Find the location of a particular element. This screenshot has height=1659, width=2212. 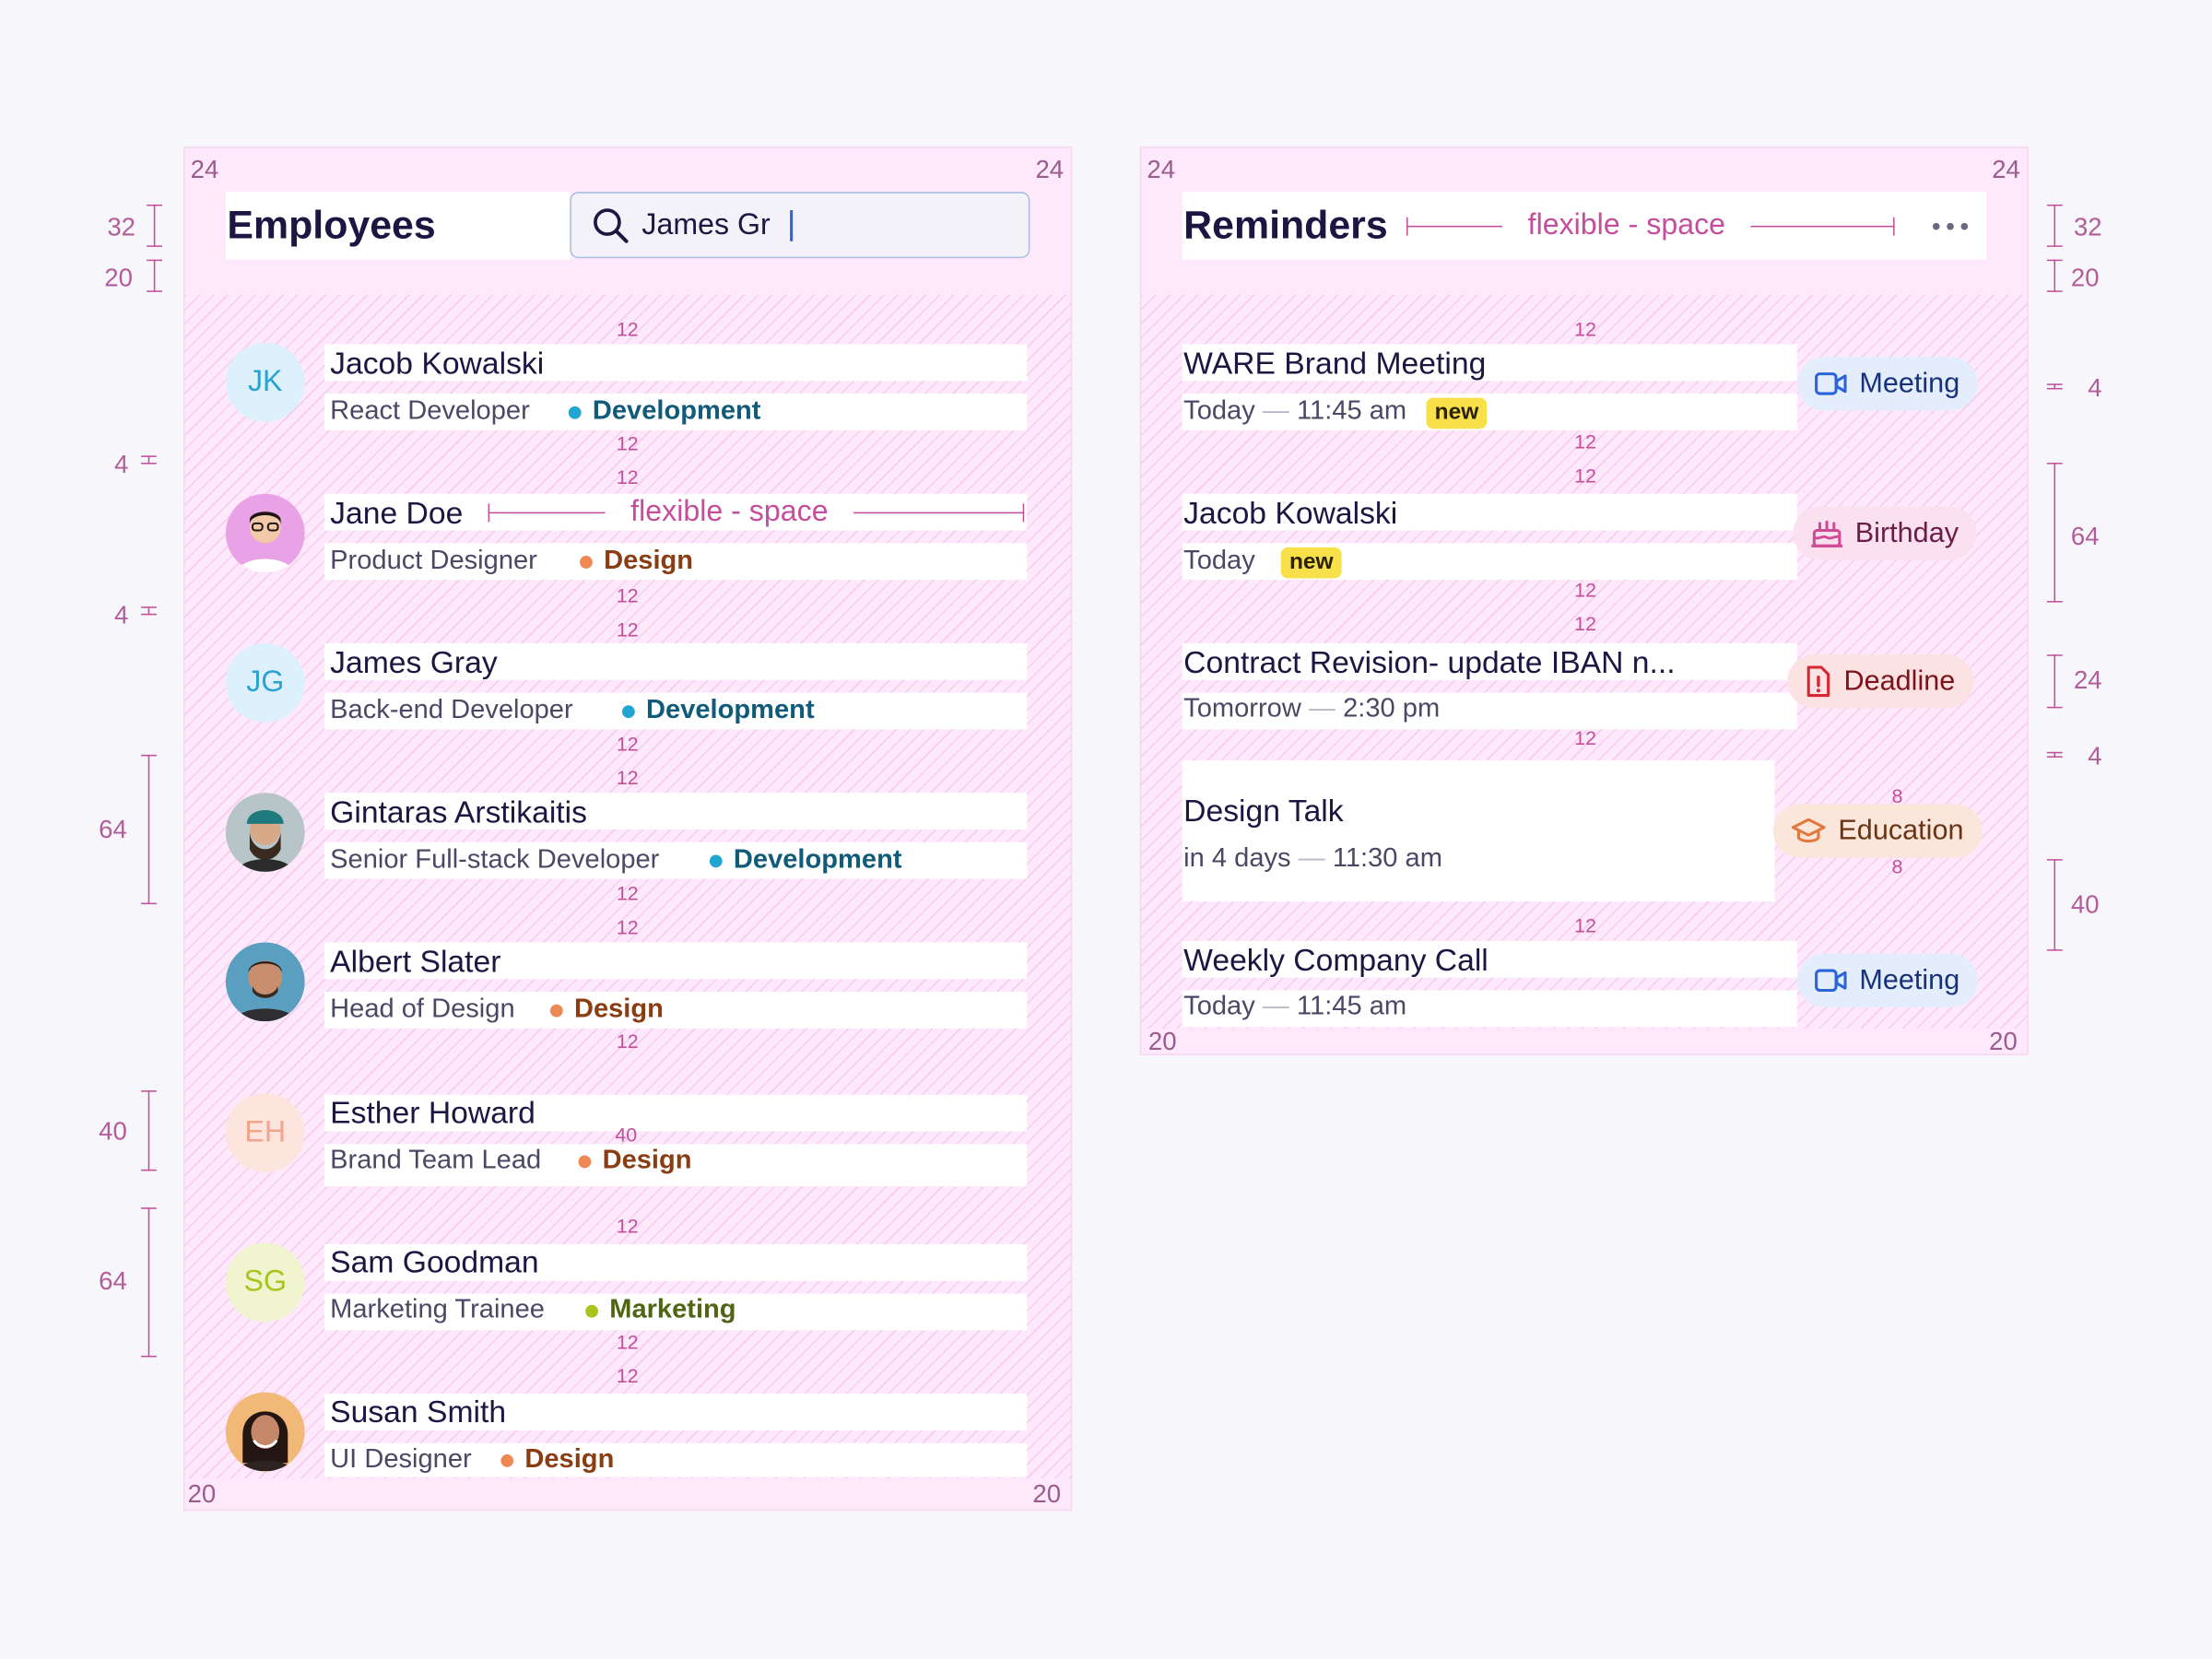

spacing-label: 40 is located at coordinates (626, 1134).